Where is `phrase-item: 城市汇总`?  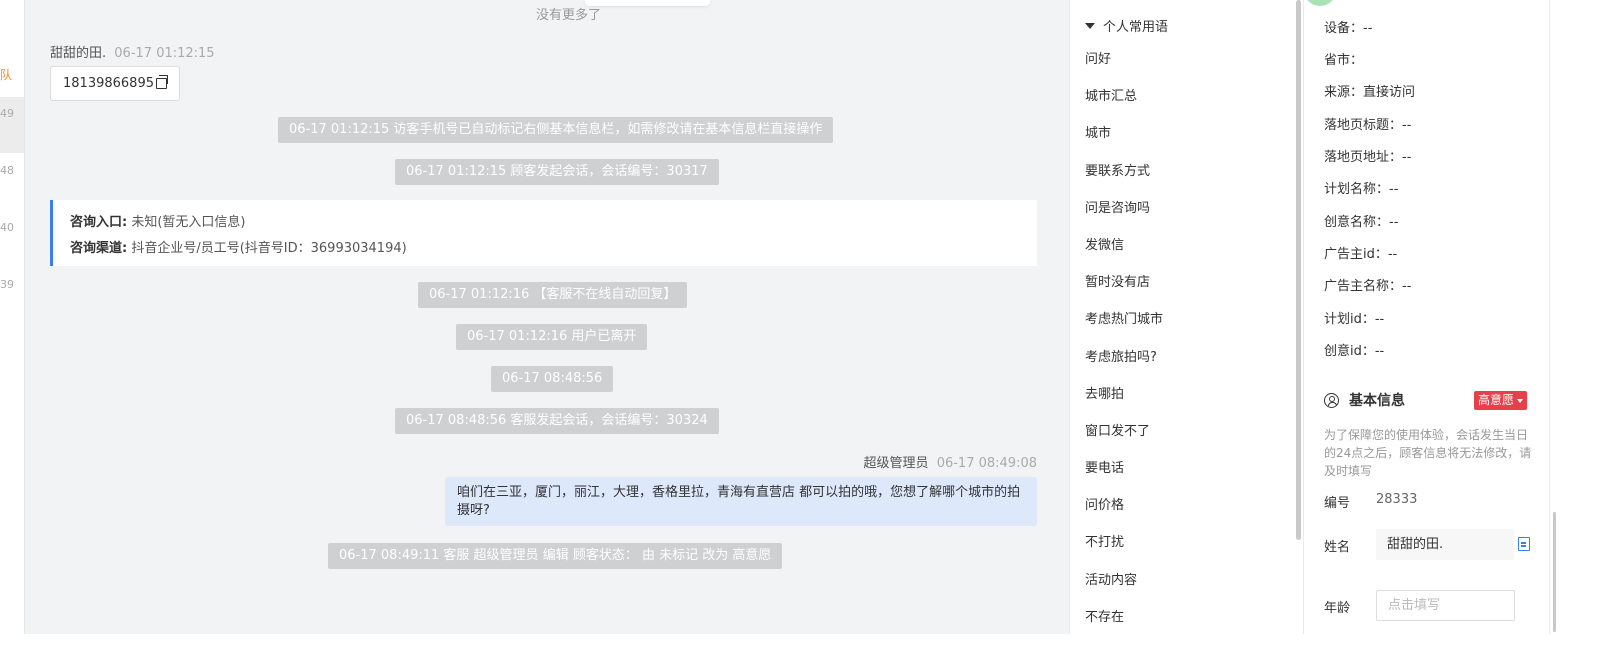
phrase-item: 城市汇总 is located at coordinates (1124, 100).